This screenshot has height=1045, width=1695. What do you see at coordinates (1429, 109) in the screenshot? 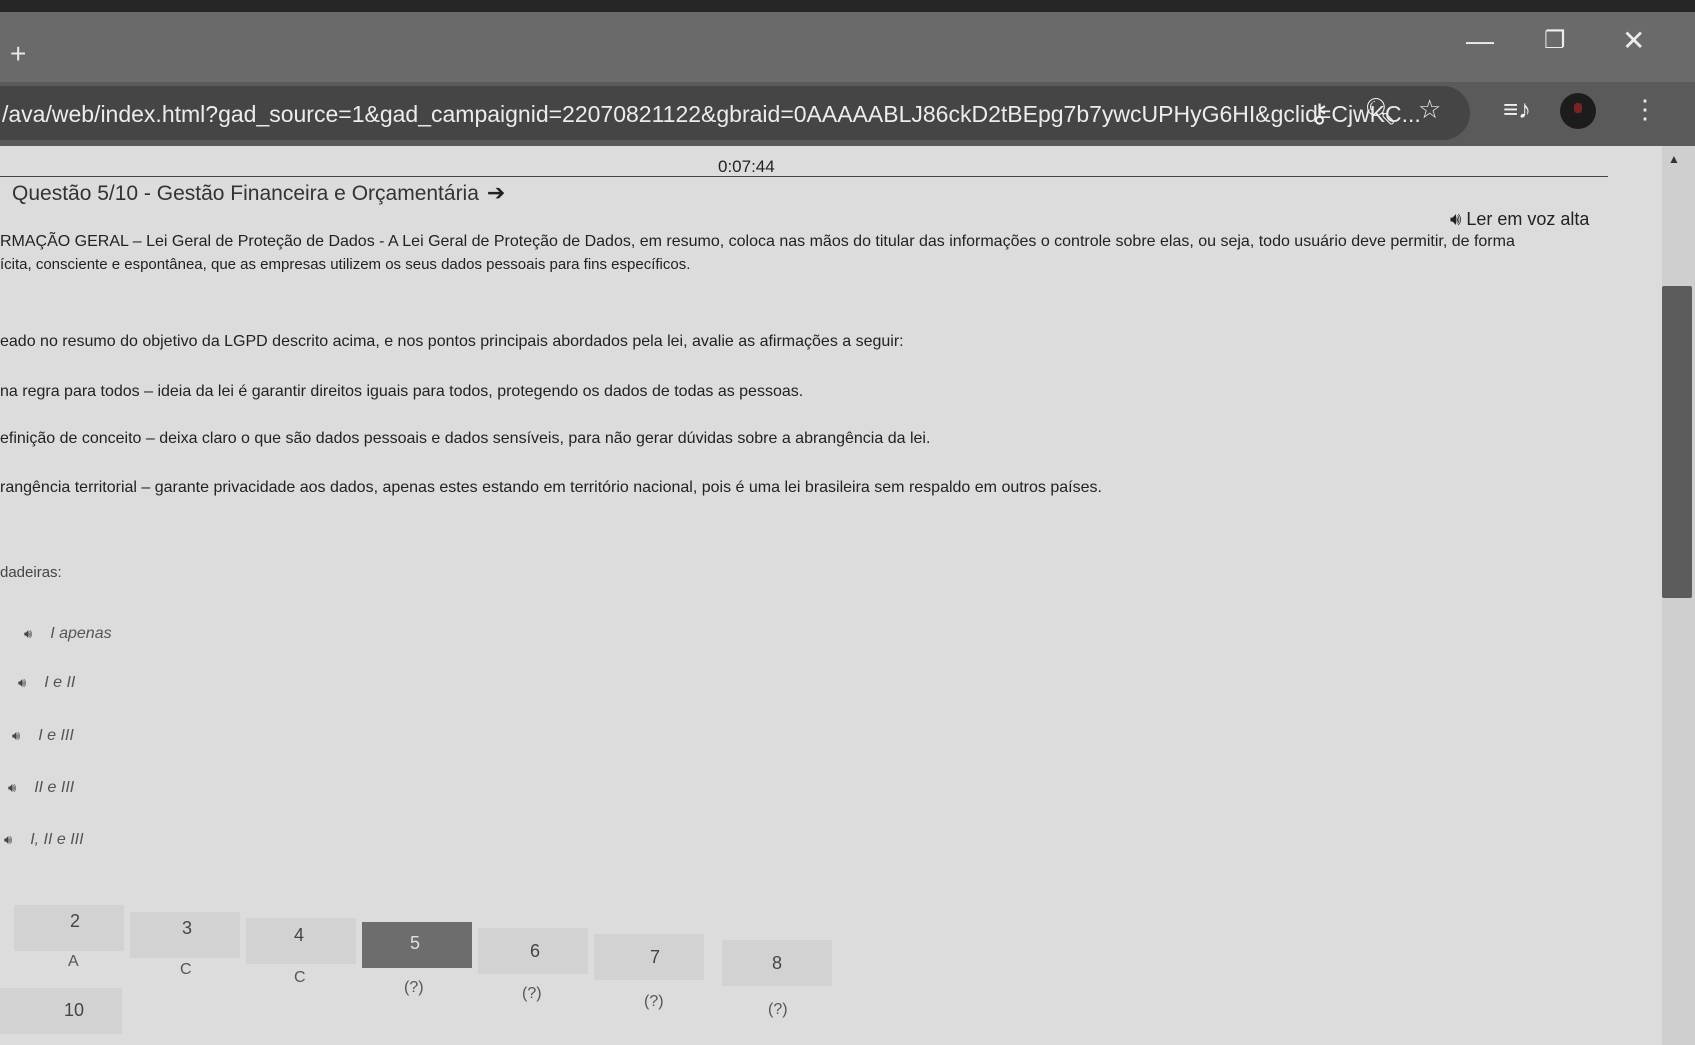
I see `bookmark-star-icon: ☆` at bounding box center [1429, 109].